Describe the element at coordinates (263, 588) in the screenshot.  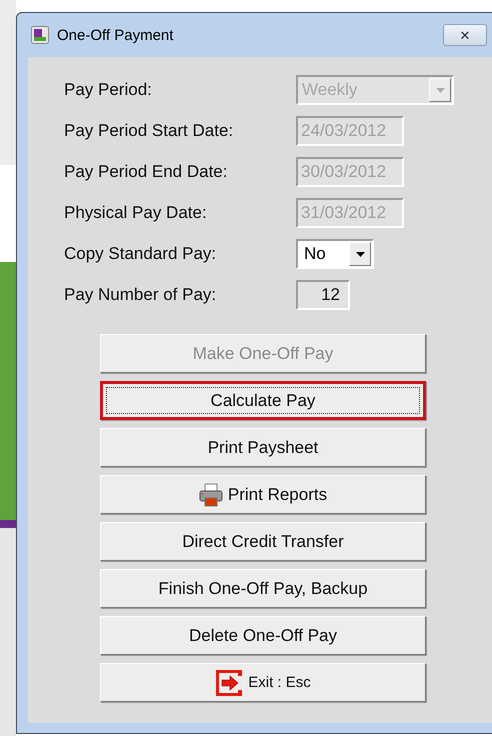
I see `action-button: Finish One-Off Pay, Backup` at that location.